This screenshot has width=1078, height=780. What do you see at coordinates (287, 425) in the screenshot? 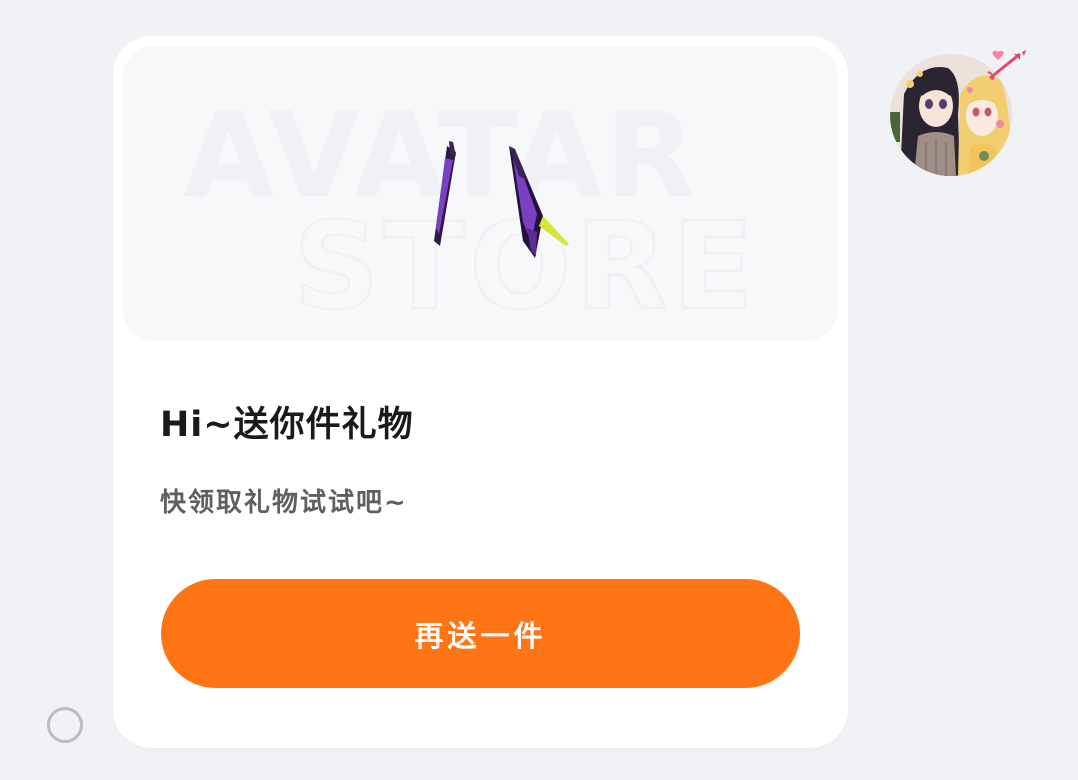
I see `gift-title: Hi~送你件礼物` at bounding box center [287, 425].